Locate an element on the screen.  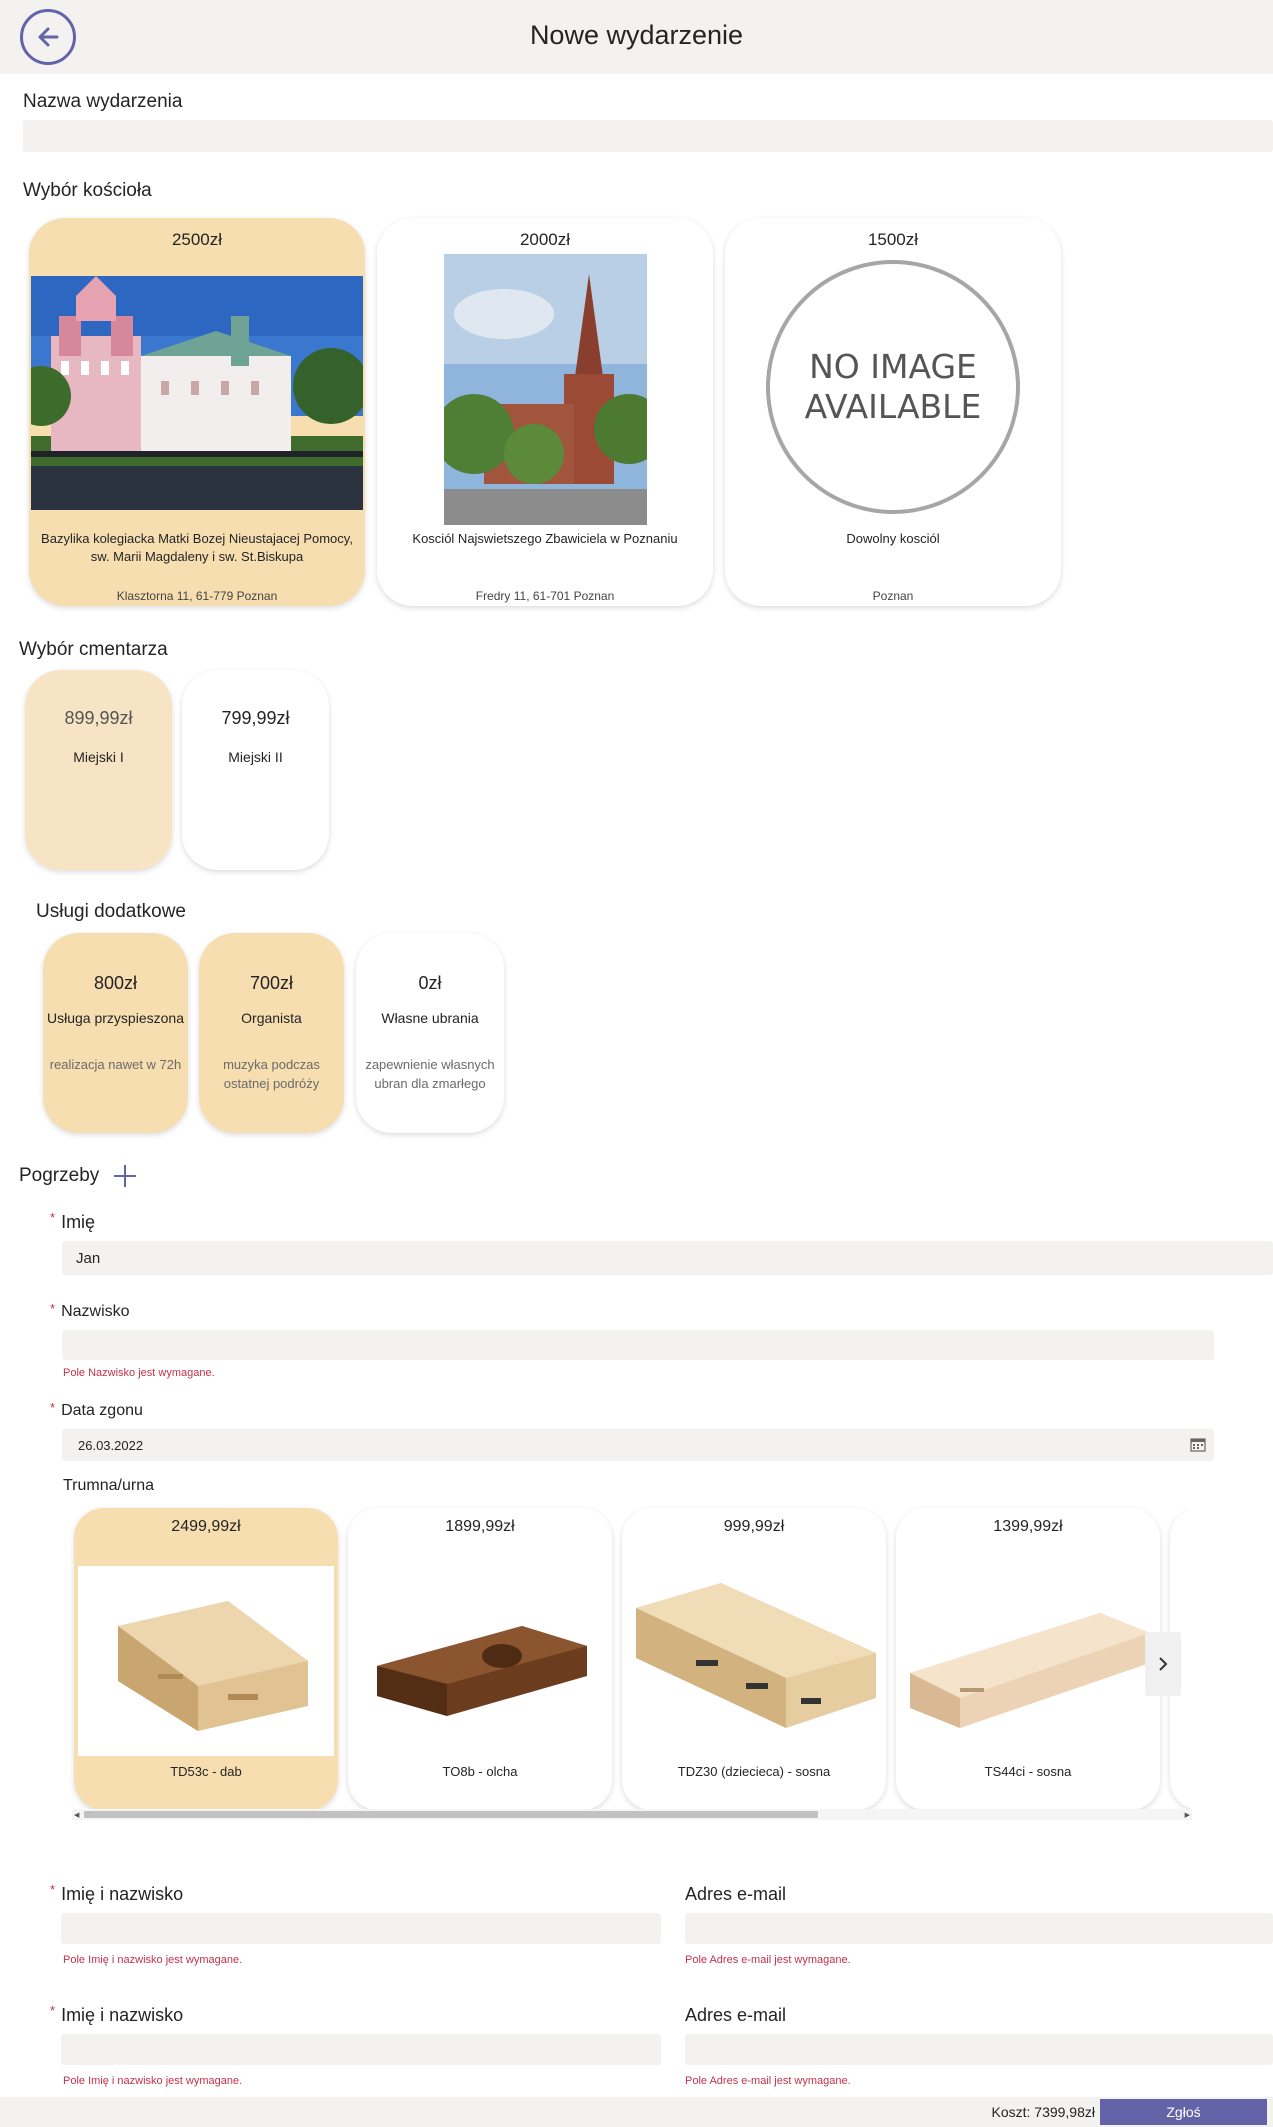
coffin-card-to8b: 1899,99zł TO8b - olcha is located at coordinates (480, 1659).